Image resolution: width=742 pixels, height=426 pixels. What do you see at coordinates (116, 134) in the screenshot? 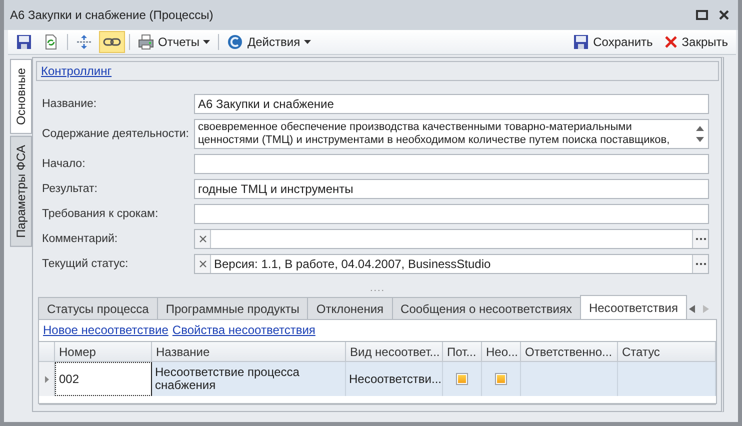
I see `field-label: Содержание деятельности:` at bounding box center [116, 134].